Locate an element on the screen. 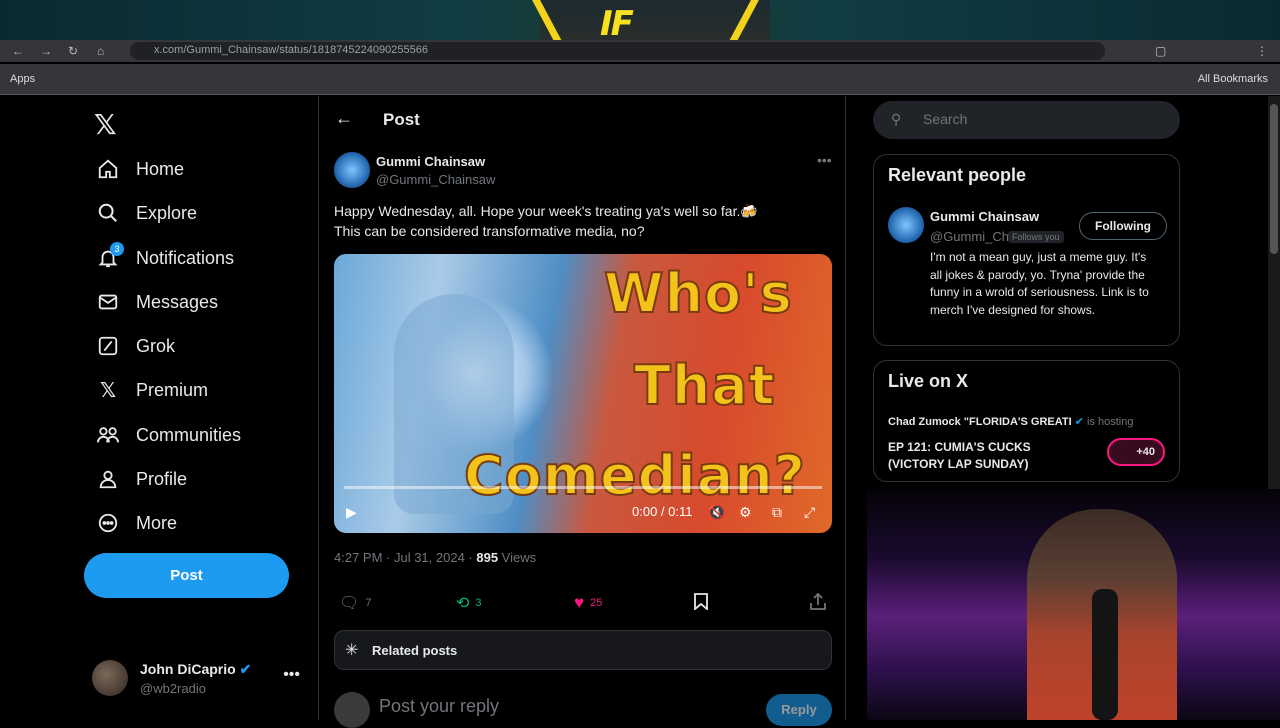 The height and width of the screenshot is (728, 1280). search-placeholder: Search is located at coordinates (945, 119).